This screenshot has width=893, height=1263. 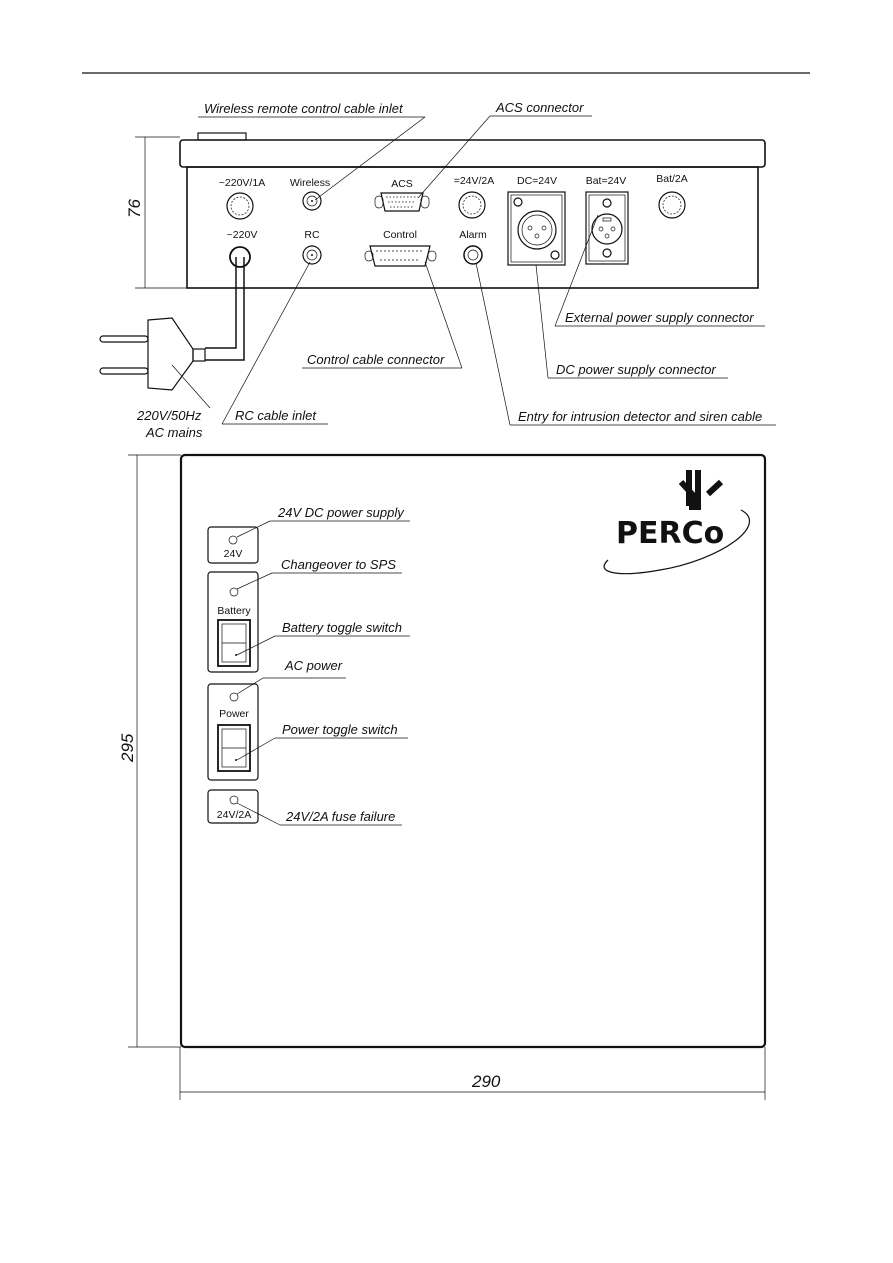 I want to click on svg-text:External power supply connecto: External power supply connector, so click(x=659, y=317).